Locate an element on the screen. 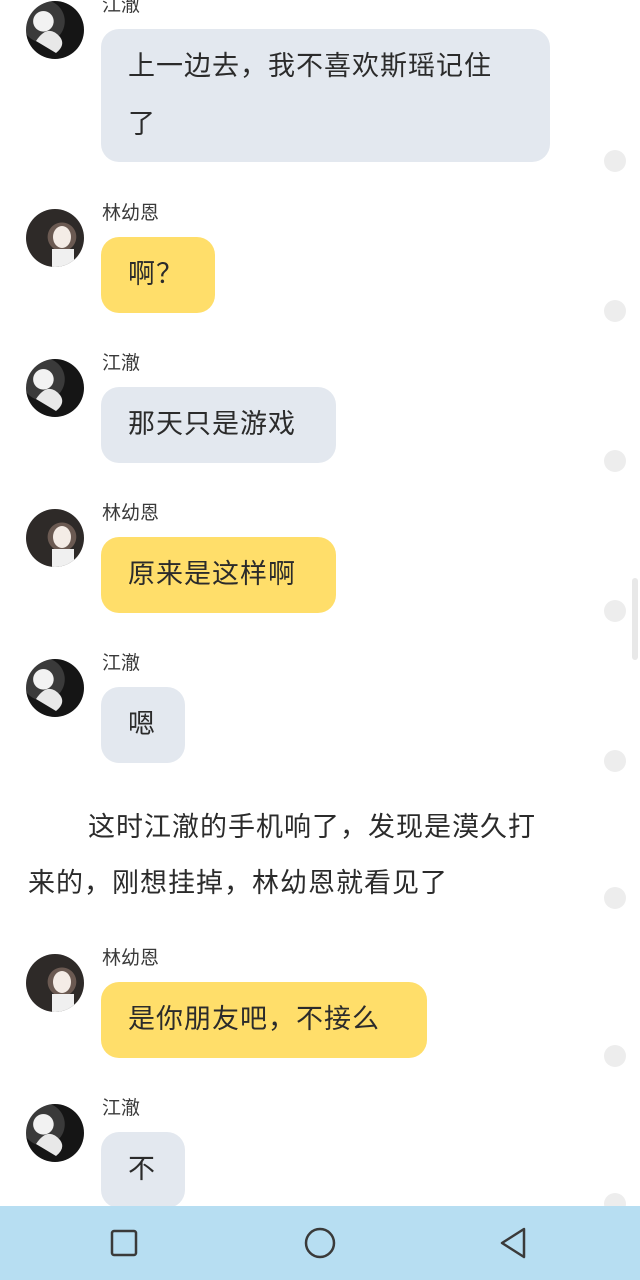  message-text: 啊？ is located at coordinates (156, 274).